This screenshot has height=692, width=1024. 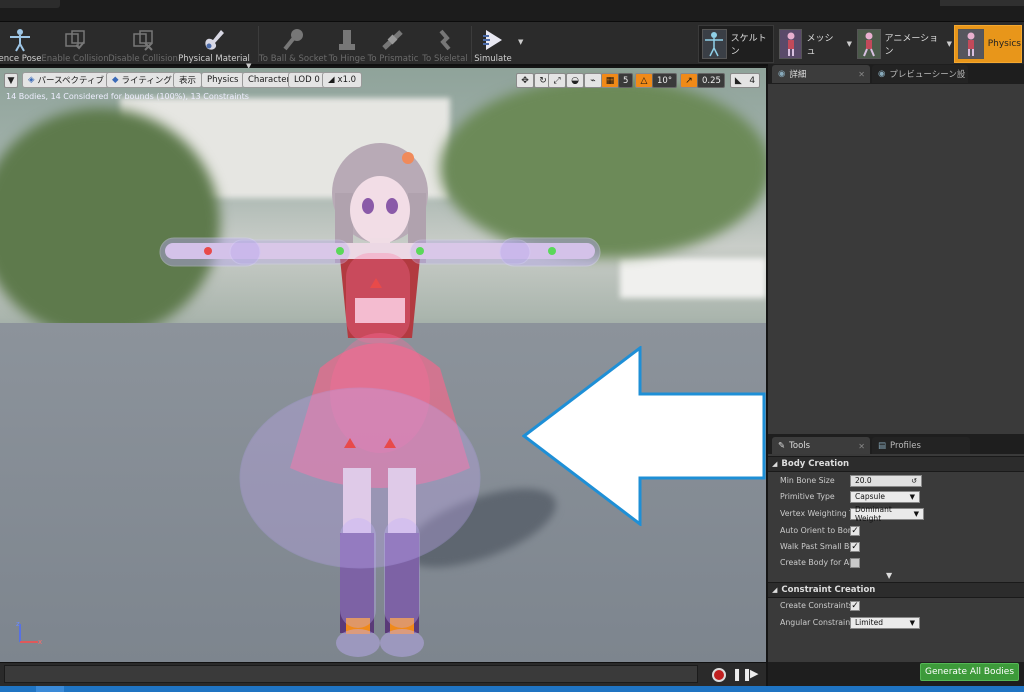 I want to click on physics-view-button: Physics, so click(x=223, y=80).